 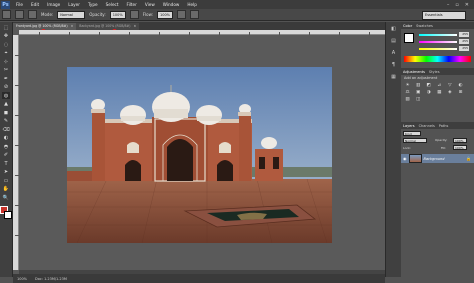 I want to click on pressure-opacity-icon, so click(x=134, y=14).